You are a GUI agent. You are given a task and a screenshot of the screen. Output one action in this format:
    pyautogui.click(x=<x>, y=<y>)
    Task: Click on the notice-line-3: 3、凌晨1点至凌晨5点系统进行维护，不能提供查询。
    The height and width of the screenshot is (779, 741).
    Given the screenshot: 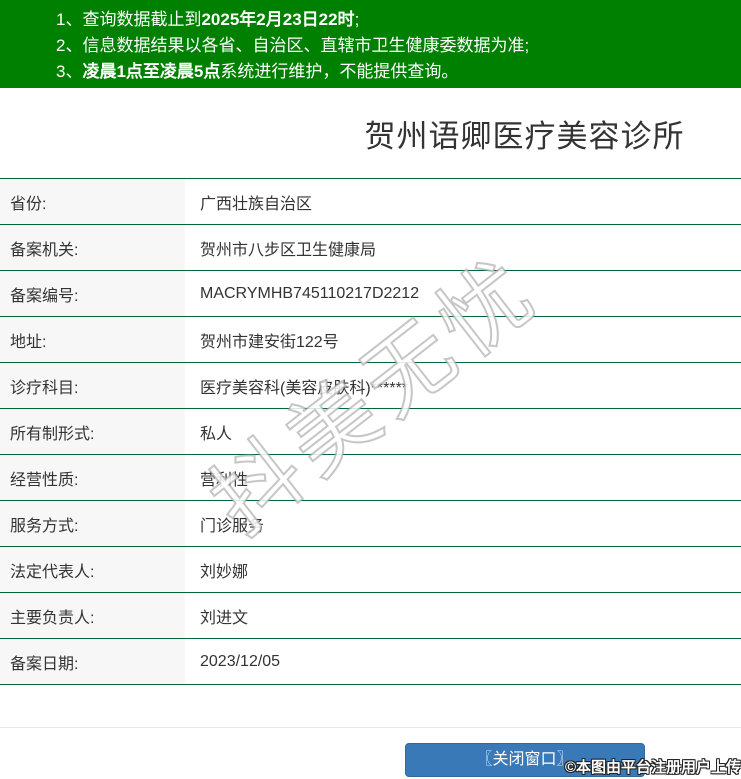 What is the action you would take?
    pyautogui.click(x=393, y=72)
    